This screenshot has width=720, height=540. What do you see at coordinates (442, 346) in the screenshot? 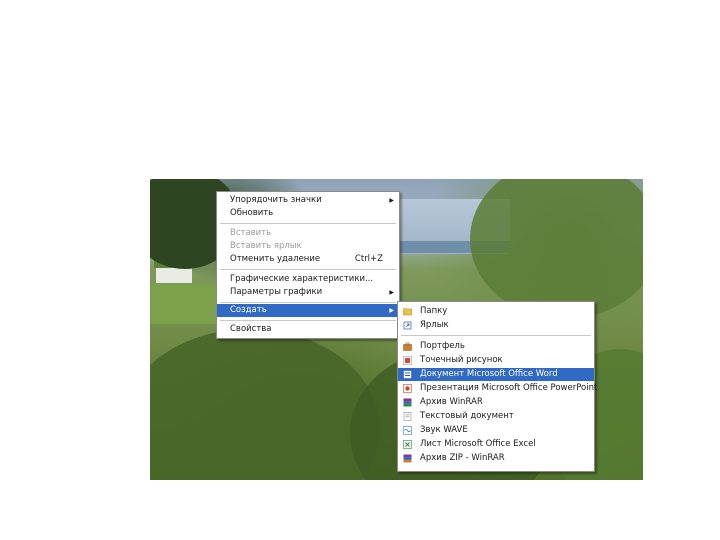
I see `submenu-item-label: Портфель` at bounding box center [442, 346].